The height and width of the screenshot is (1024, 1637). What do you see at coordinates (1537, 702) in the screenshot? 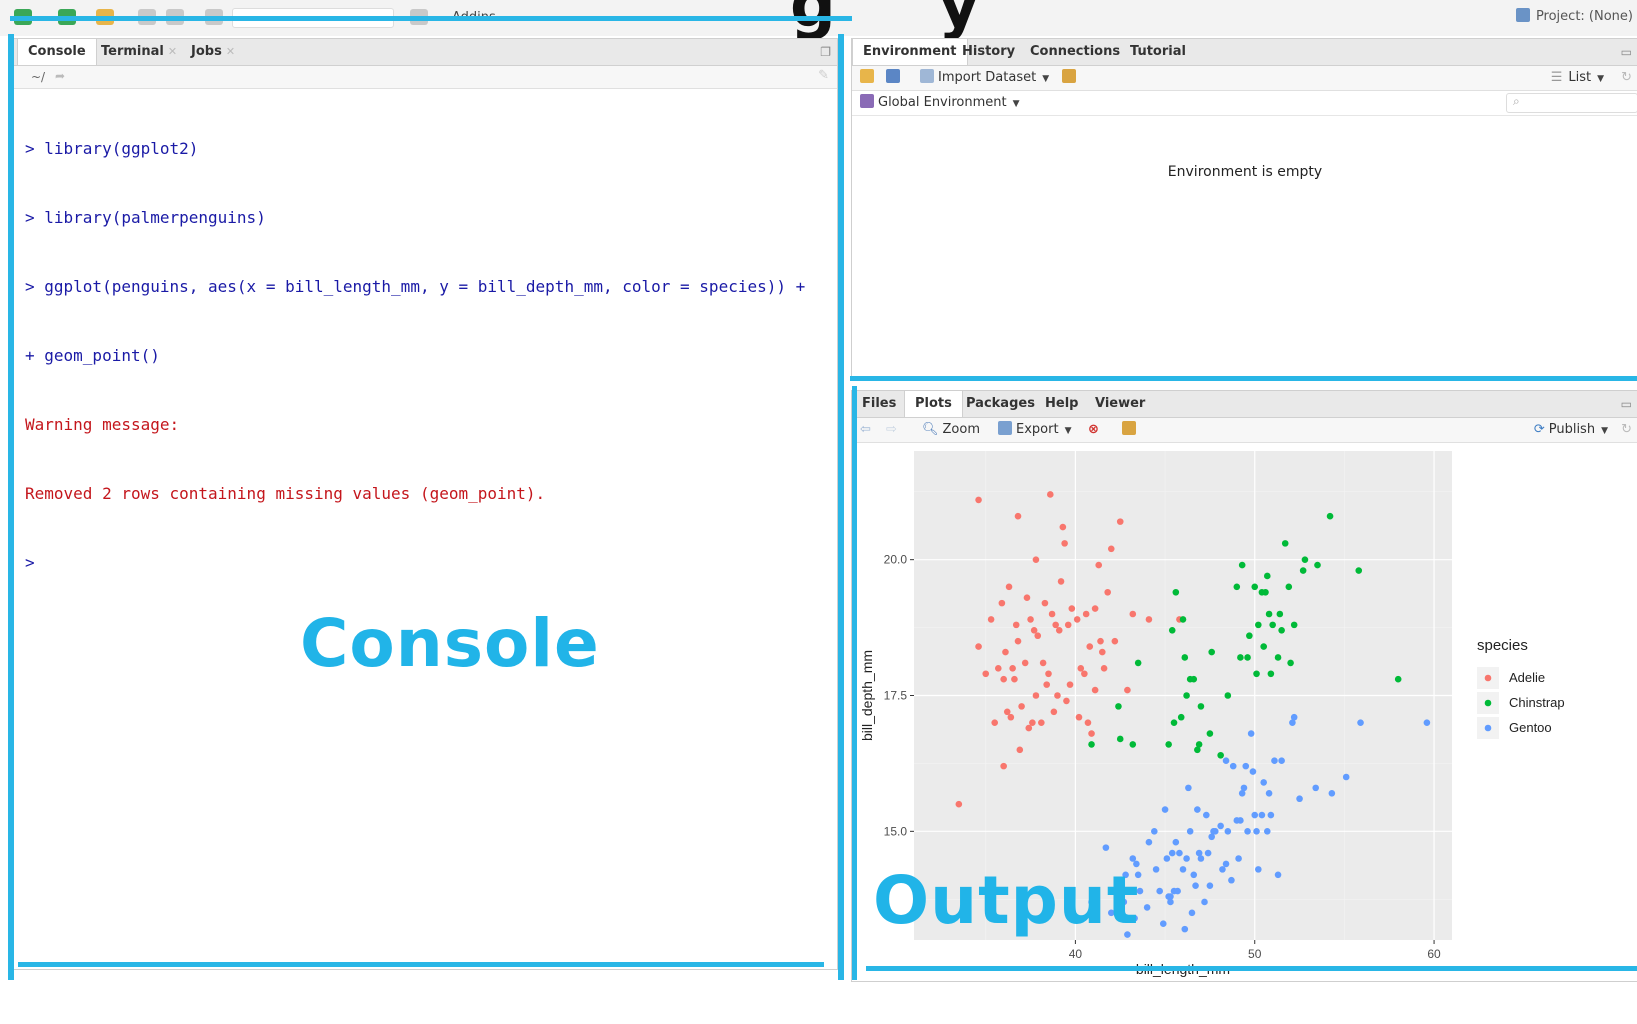
I see `legend-label-chinstrap: Chinstrap` at bounding box center [1537, 702].